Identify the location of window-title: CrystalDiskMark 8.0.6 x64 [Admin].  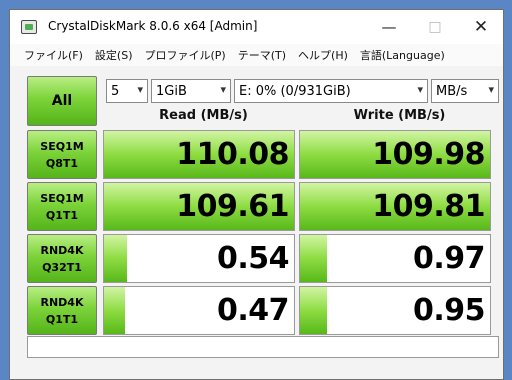
(153, 26).